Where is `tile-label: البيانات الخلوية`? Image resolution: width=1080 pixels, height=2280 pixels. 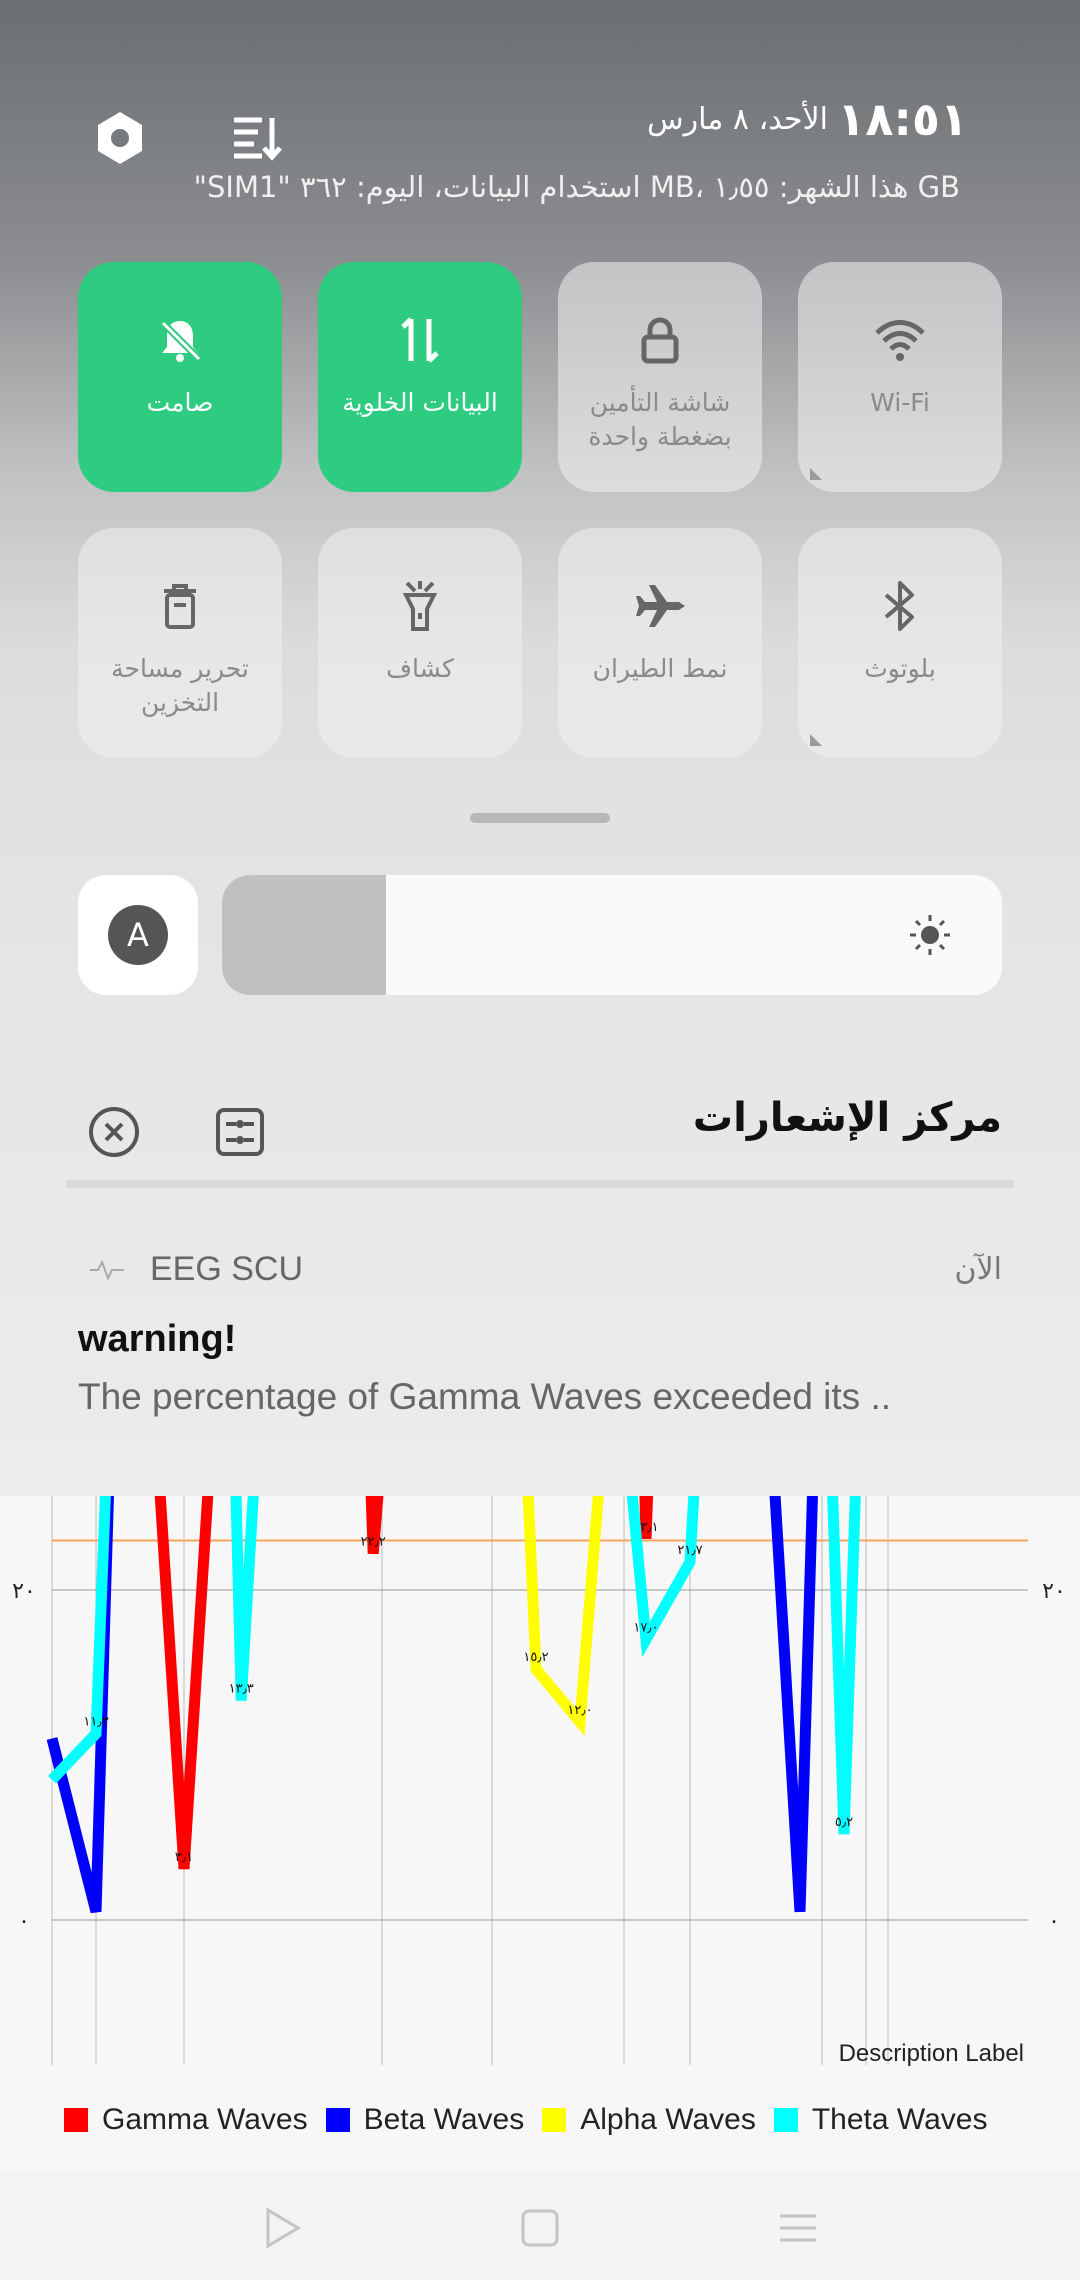 tile-label: البيانات الخلوية is located at coordinates (420, 402).